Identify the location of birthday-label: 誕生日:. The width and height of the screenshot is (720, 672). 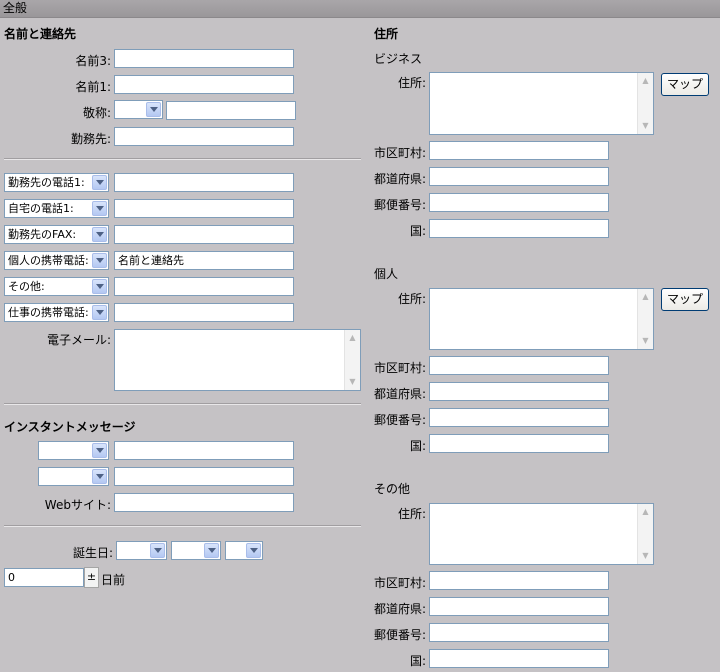
(92, 553).